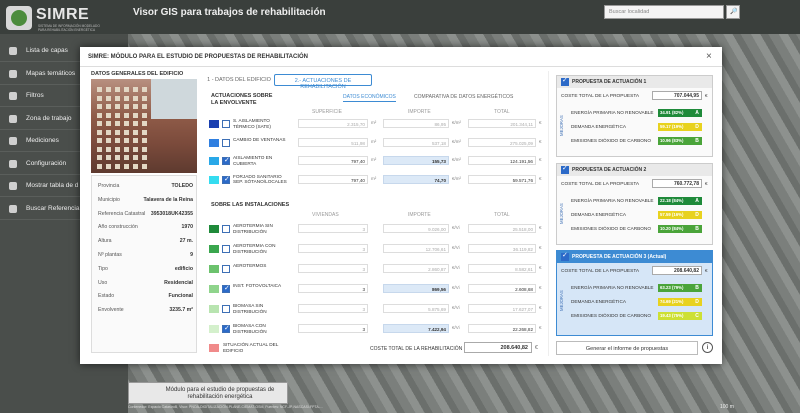  Describe the element at coordinates (502, 179) in the screenshot. I see `total-field: 59.571,76` at that location.